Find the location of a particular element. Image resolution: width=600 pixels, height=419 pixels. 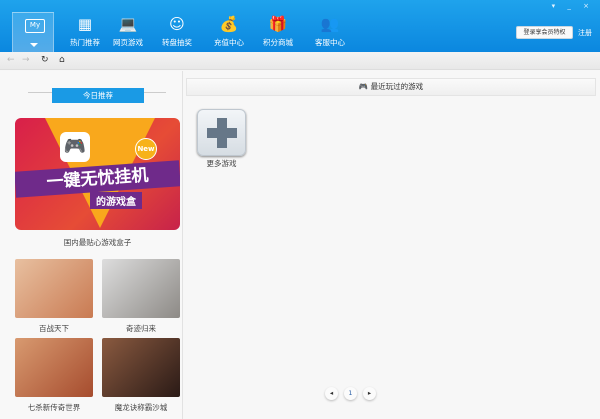

banner-caption: 国内最贴心游戏盒子 is located at coordinates (97, 242).